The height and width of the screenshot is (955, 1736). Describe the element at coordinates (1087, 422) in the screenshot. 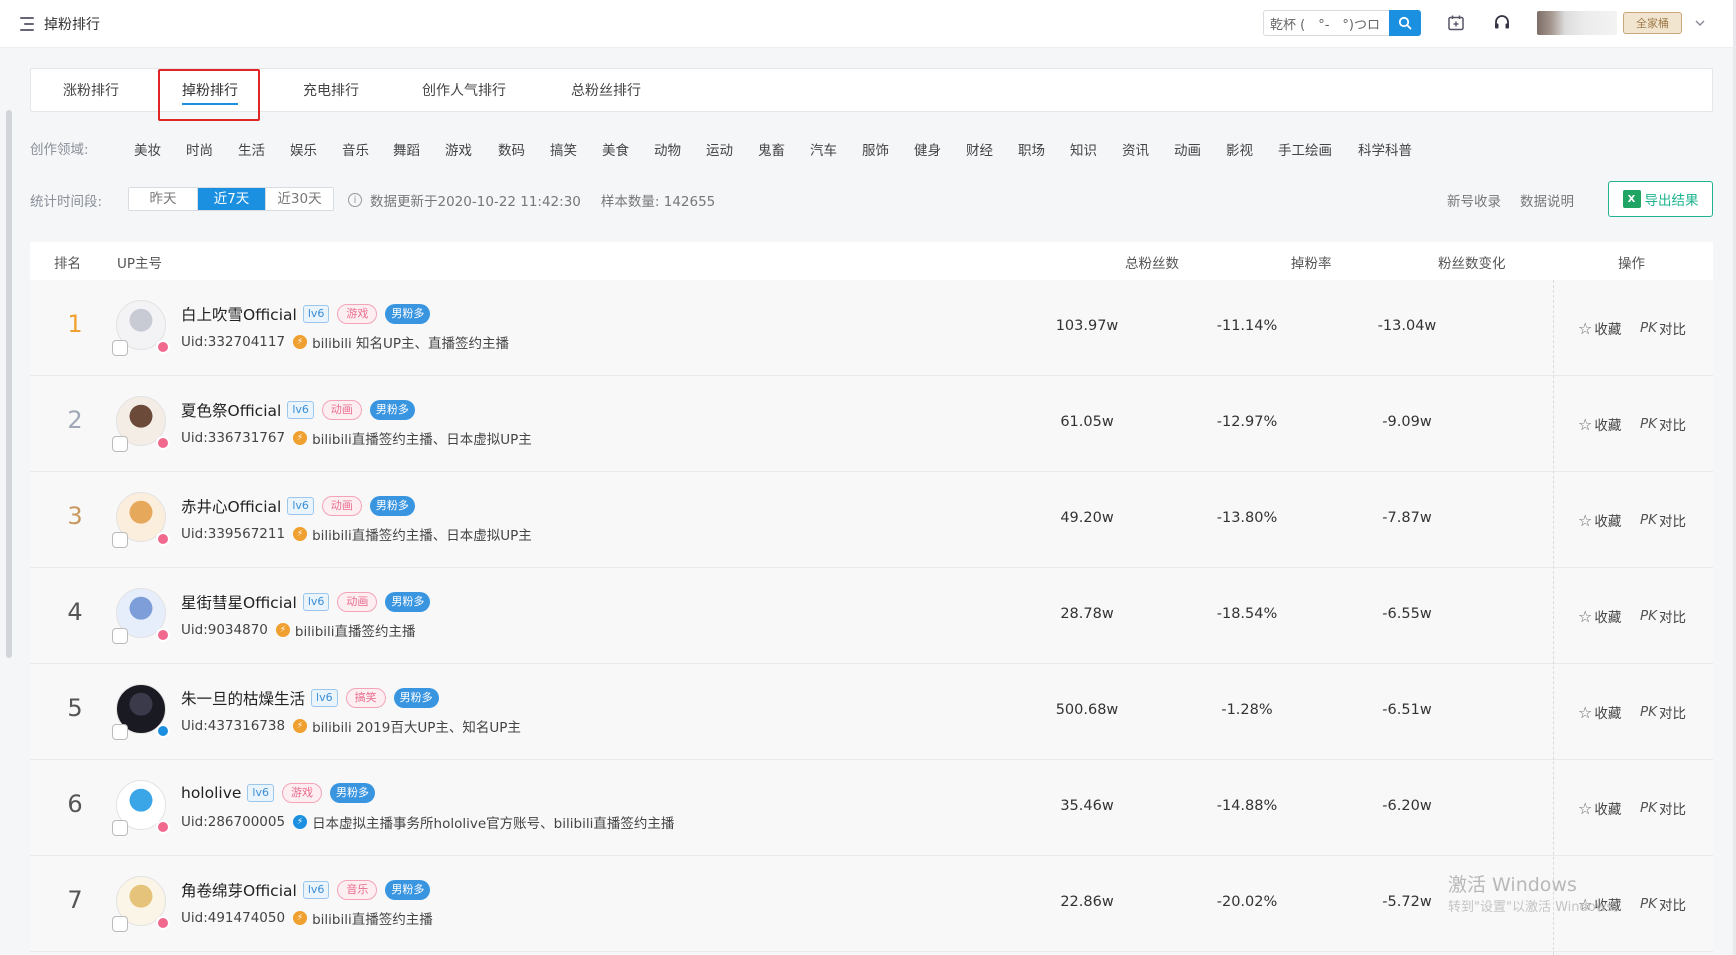

I see `total-fans: 61.05w` at that location.